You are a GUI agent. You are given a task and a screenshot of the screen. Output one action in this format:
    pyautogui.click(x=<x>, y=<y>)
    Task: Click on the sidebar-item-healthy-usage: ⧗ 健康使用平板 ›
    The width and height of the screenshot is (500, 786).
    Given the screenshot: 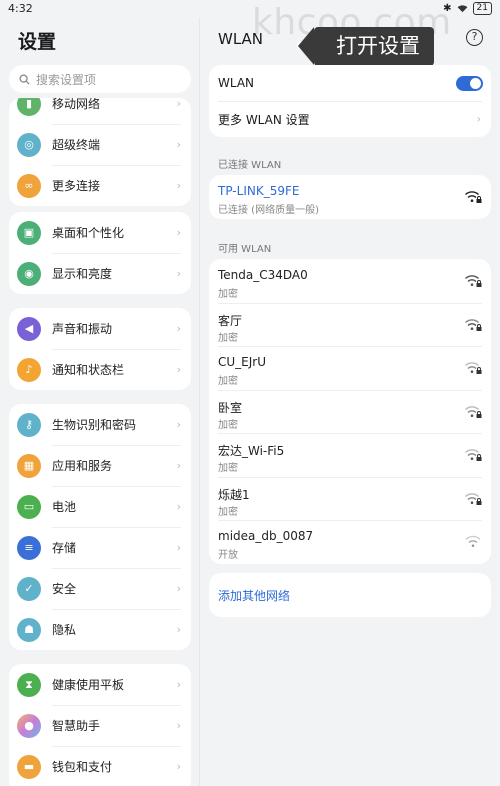 What is the action you would take?
    pyautogui.click(x=100, y=684)
    